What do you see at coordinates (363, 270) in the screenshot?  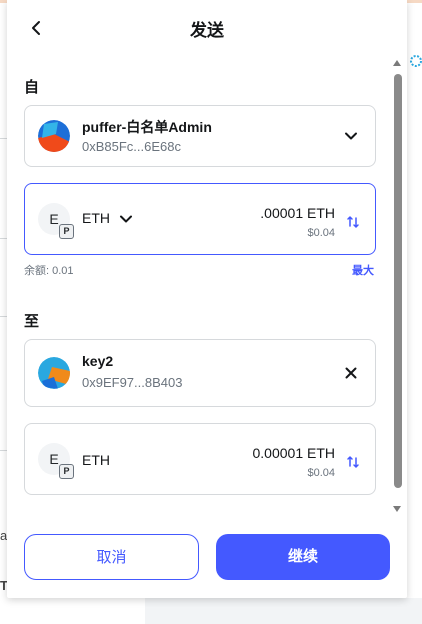 I see `max-button: 最大` at bounding box center [363, 270].